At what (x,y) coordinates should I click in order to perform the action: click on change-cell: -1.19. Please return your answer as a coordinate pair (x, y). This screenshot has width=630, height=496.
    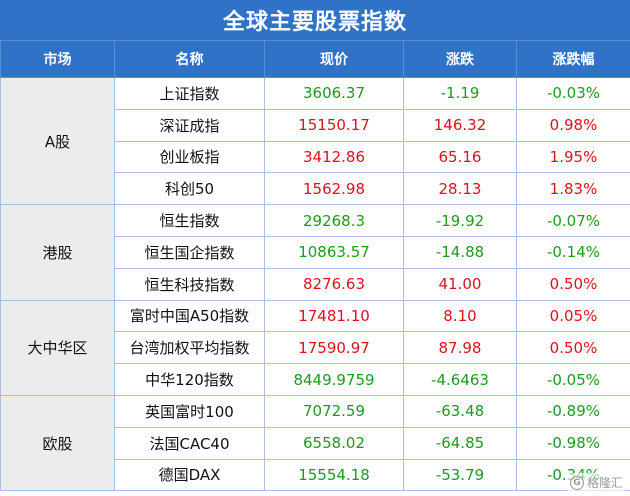
    Looking at the image, I should click on (460, 93).